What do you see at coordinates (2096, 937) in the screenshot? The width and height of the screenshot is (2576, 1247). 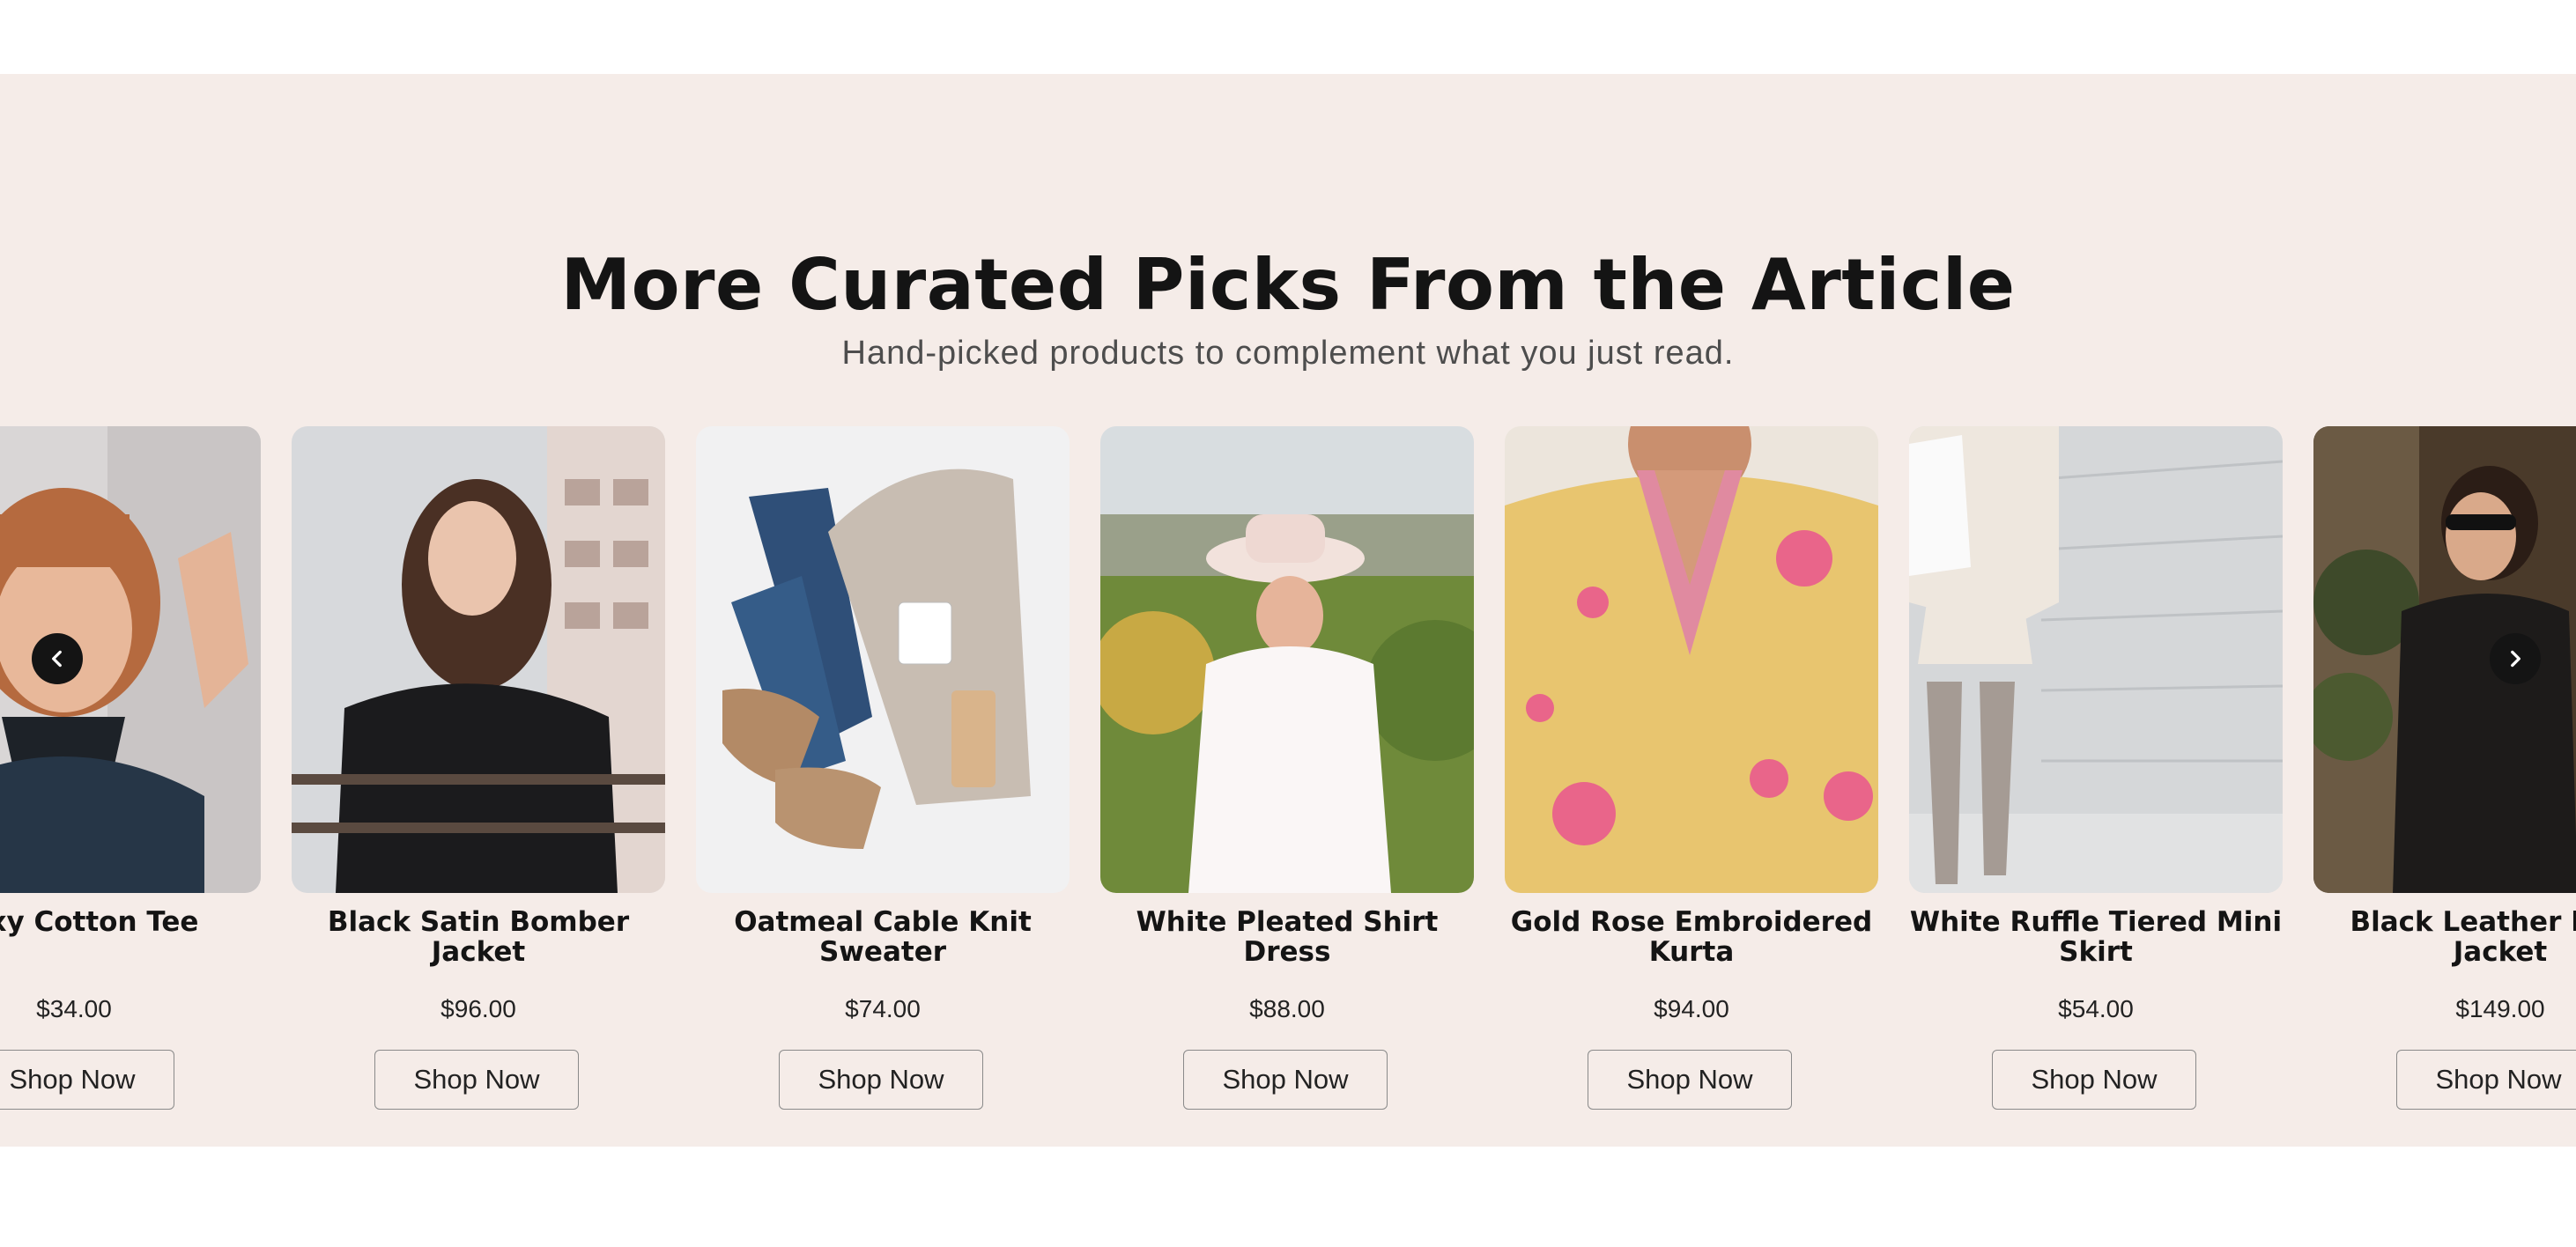 I see `product-title: White Ruffle Tiered Mini Skirt` at bounding box center [2096, 937].